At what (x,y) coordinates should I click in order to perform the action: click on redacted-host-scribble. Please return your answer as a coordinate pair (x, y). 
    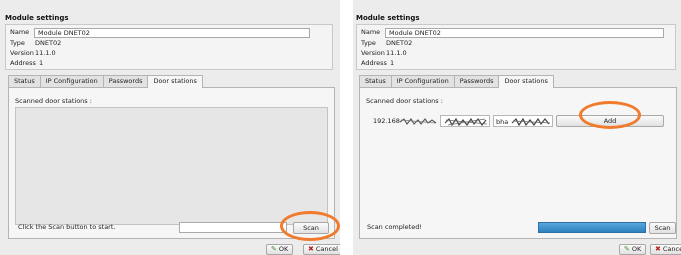
    Looking at the image, I should click on (531, 121).